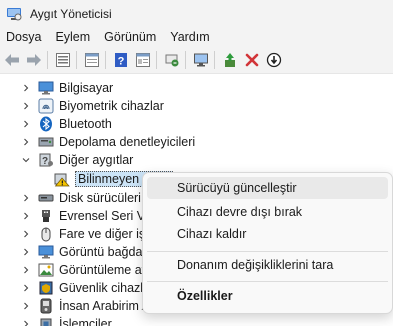  Describe the element at coordinates (12, 60) in the screenshot. I see `back-arrow-icon` at that location.